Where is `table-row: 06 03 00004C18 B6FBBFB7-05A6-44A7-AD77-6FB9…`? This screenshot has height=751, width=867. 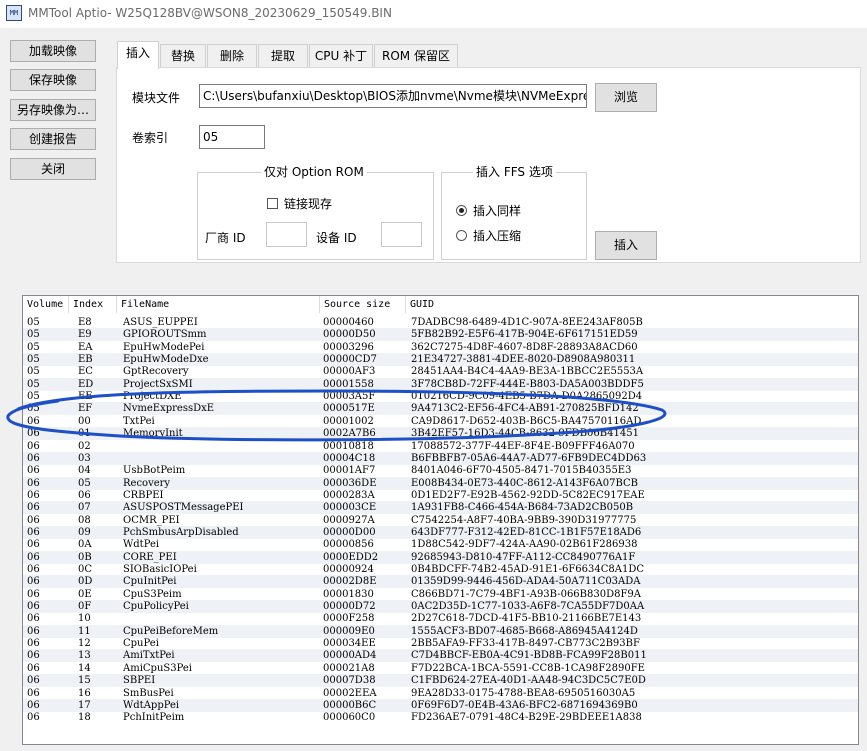
table-row: 06 03 00004C18 B6FBBFB7-05A6-44A7-AD77-6FB9… is located at coordinates (440, 458).